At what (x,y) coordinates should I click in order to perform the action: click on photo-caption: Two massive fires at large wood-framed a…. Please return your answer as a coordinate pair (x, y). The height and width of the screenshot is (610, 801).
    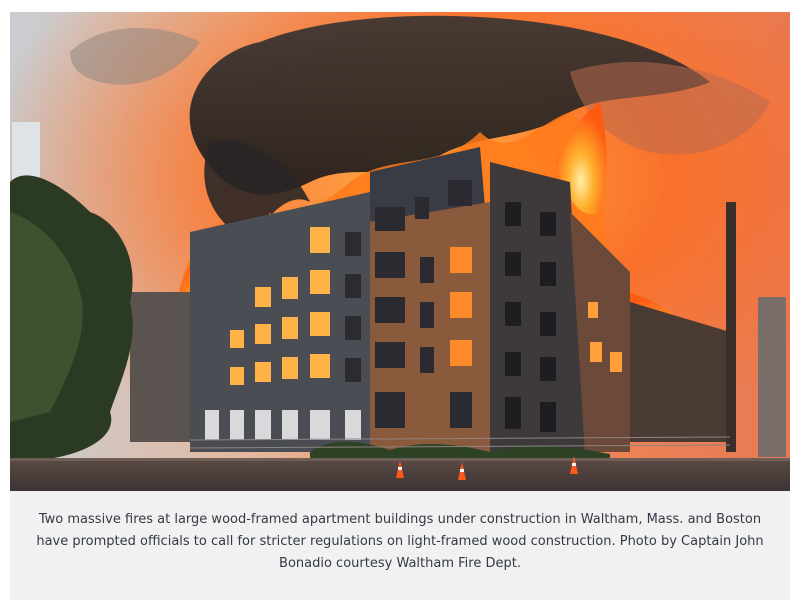
    Looking at the image, I should click on (400, 541).